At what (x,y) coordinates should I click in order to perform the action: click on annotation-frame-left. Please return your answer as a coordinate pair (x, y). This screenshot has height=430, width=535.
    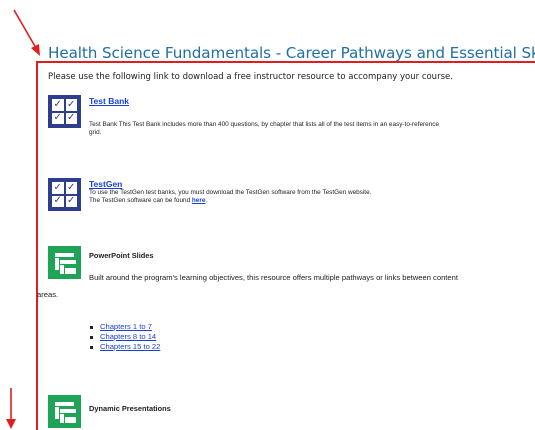
    Looking at the image, I should click on (37, 245).